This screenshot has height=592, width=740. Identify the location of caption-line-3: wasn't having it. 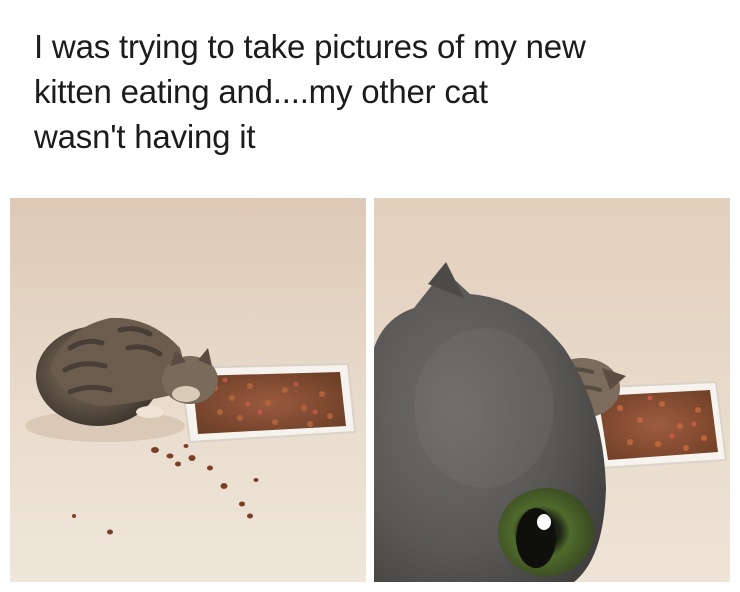
(145, 136).